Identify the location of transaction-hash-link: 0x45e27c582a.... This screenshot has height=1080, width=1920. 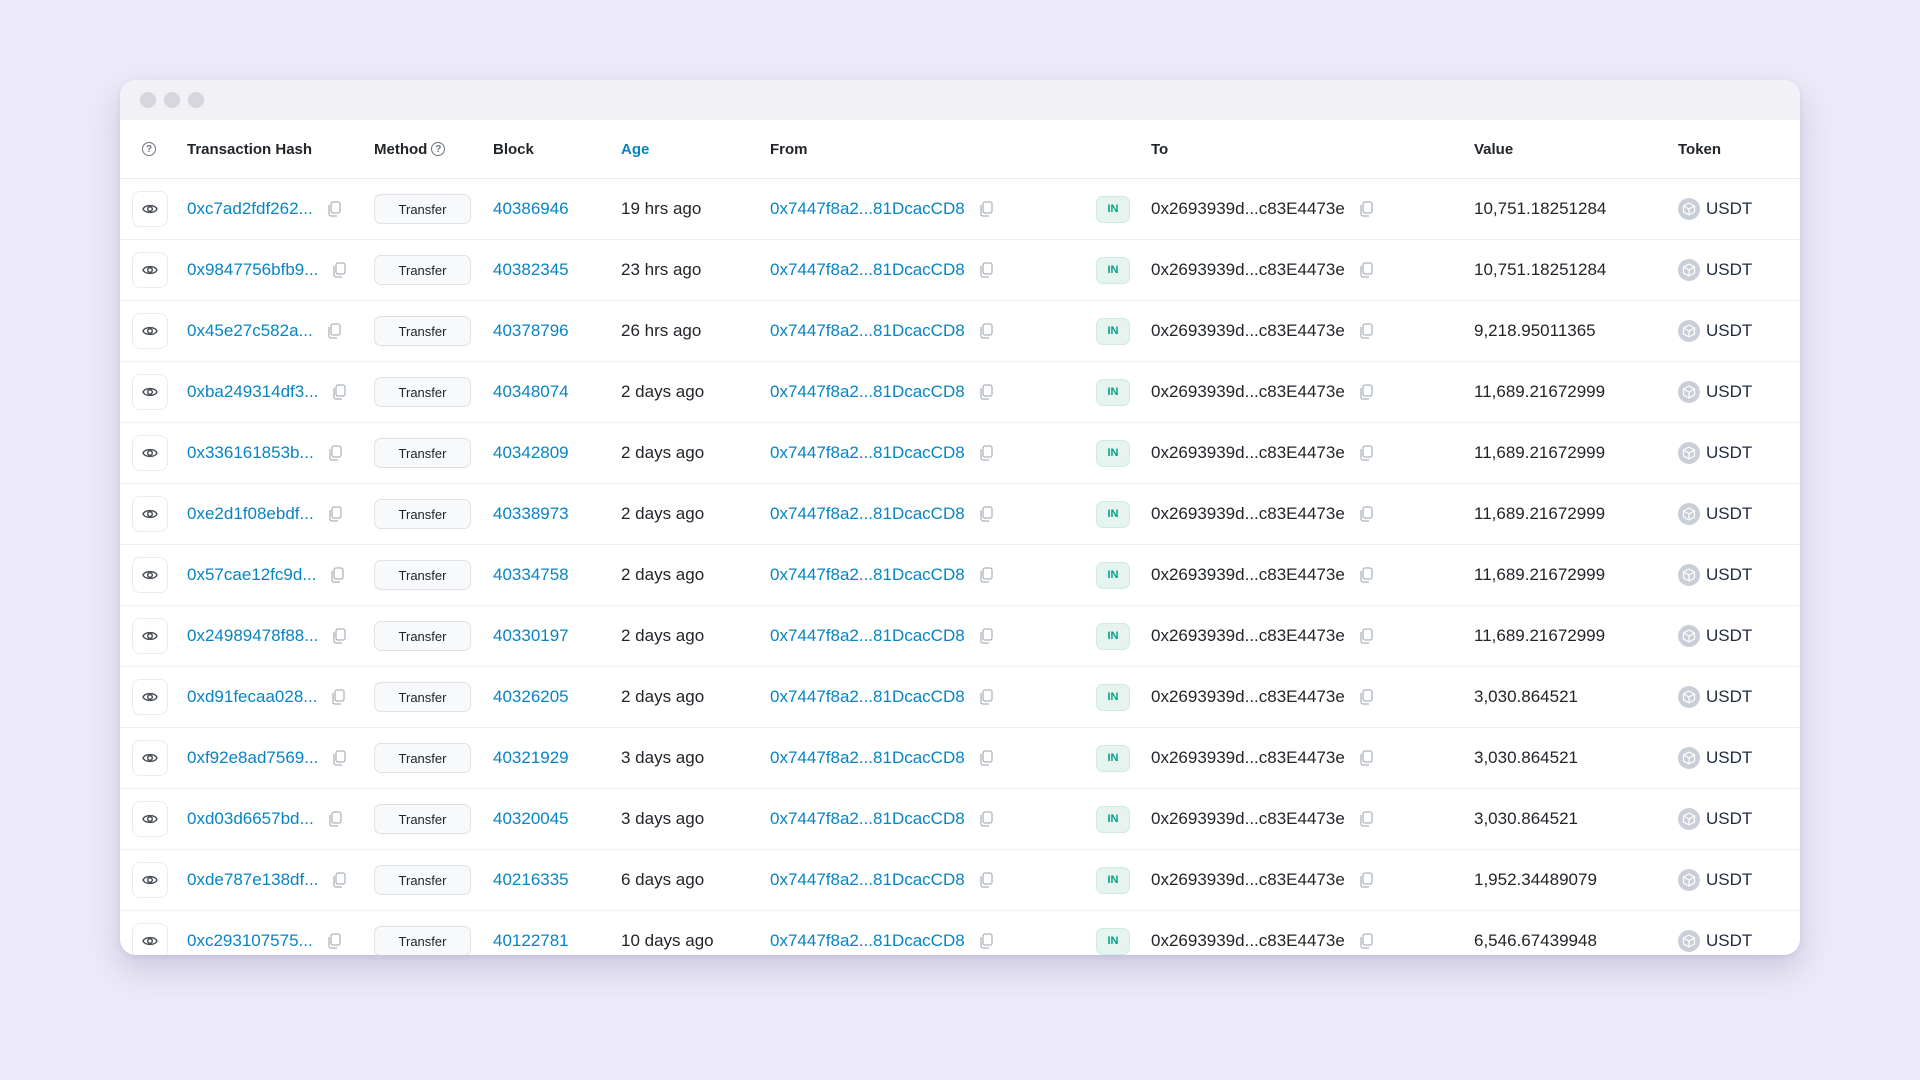
(250, 331).